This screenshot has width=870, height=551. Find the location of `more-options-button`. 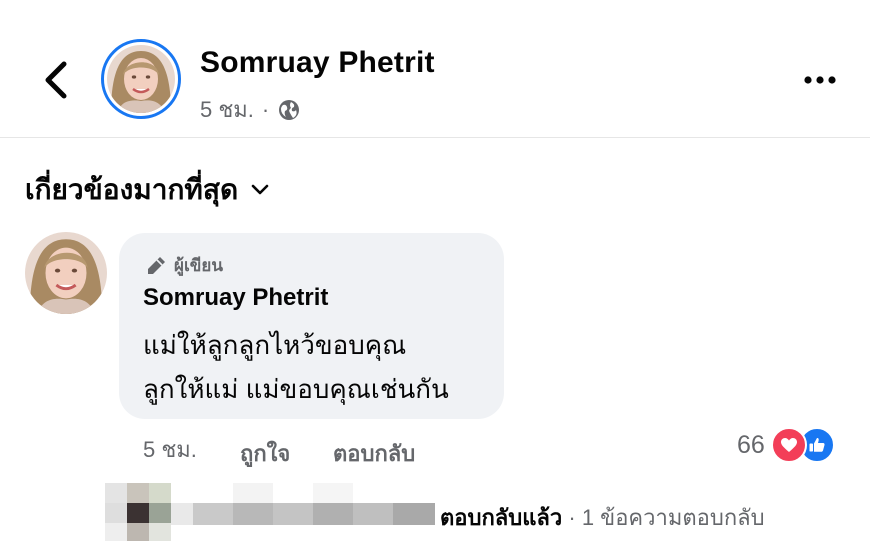

more-options-button is located at coordinates (820, 80).